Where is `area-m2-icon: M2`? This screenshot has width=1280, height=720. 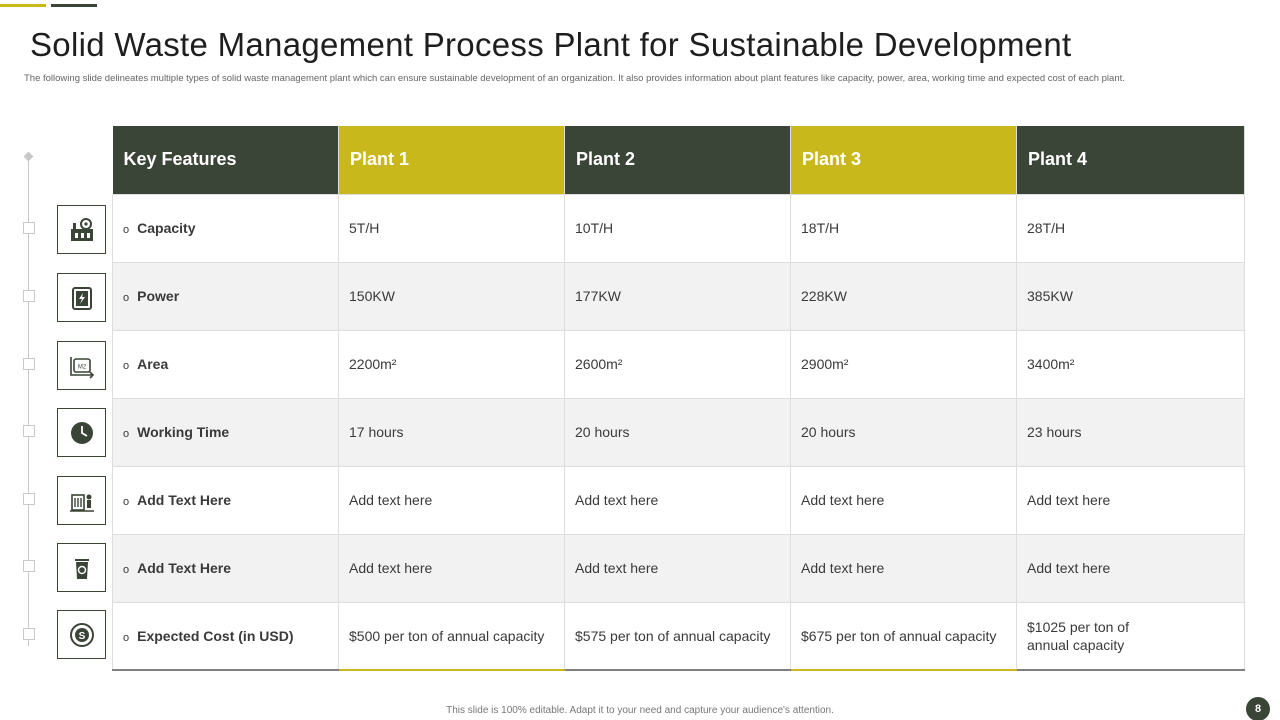 area-m2-icon: M2 is located at coordinates (81, 365).